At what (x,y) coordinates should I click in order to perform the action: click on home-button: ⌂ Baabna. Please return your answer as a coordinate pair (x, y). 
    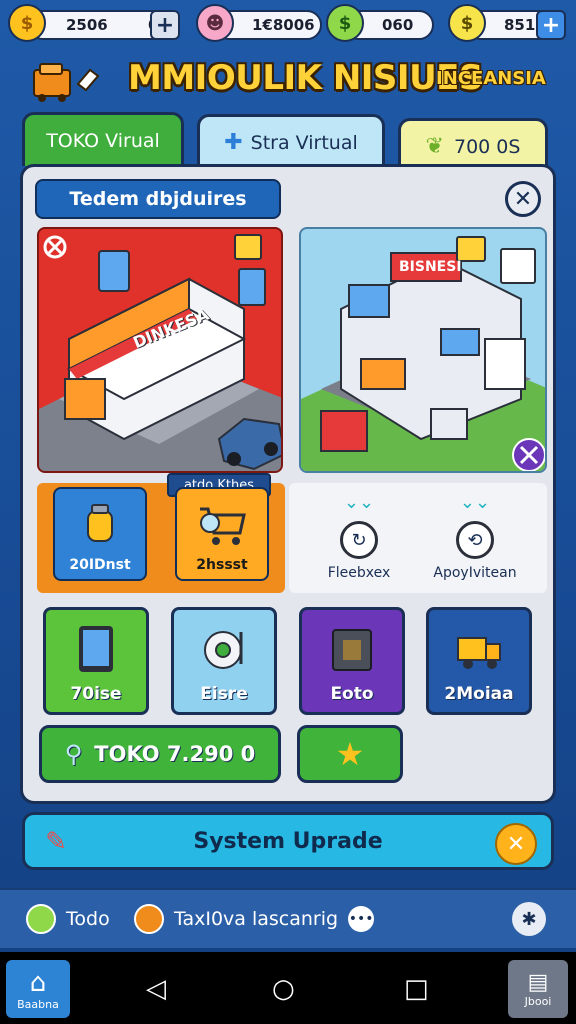
    Looking at the image, I should click on (38, 989).